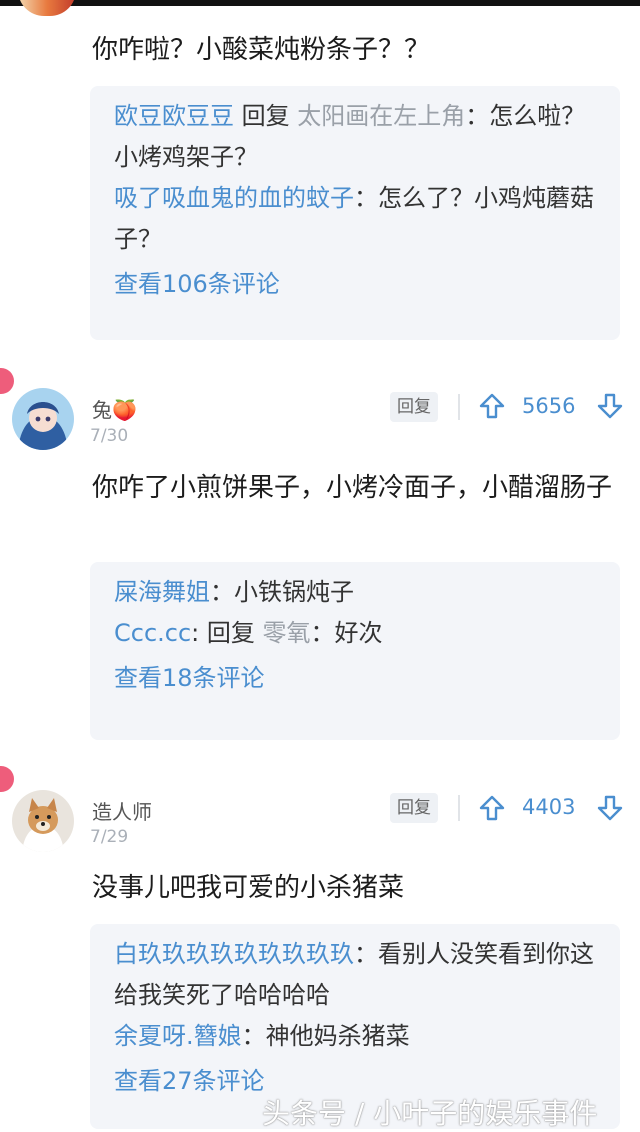 The image size is (640, 1132). I want to click on reply-author: Ccc.cc, so click(152, 633).